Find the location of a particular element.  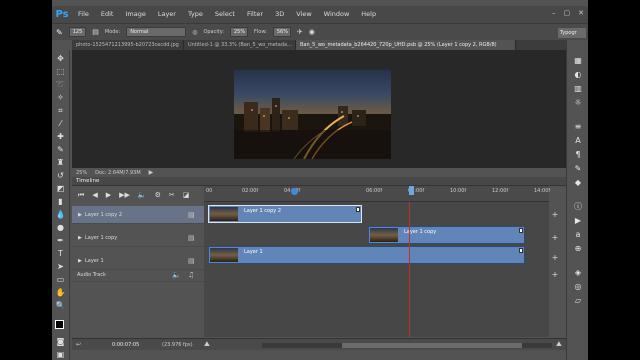

add-audio-icon: + is located at coordinates (555, 275).